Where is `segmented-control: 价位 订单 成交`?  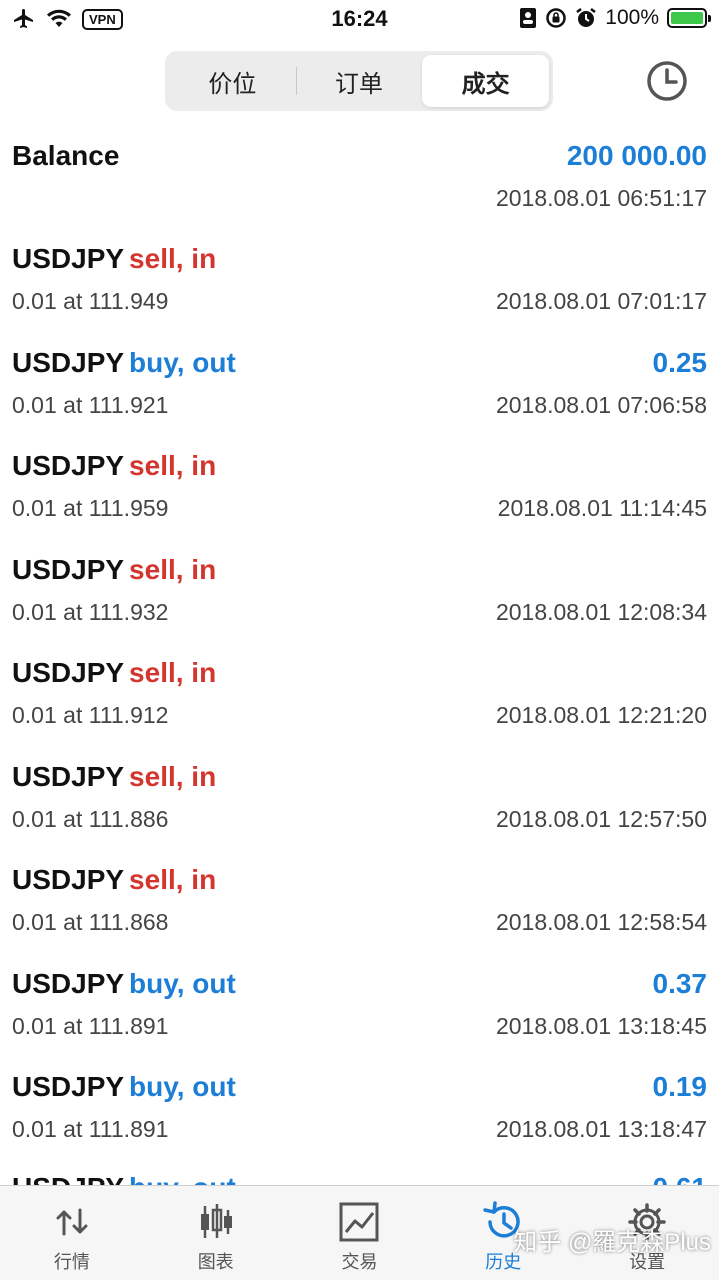 segmented-control: 价位 订单 成交 is located at coordinates (359, 81).